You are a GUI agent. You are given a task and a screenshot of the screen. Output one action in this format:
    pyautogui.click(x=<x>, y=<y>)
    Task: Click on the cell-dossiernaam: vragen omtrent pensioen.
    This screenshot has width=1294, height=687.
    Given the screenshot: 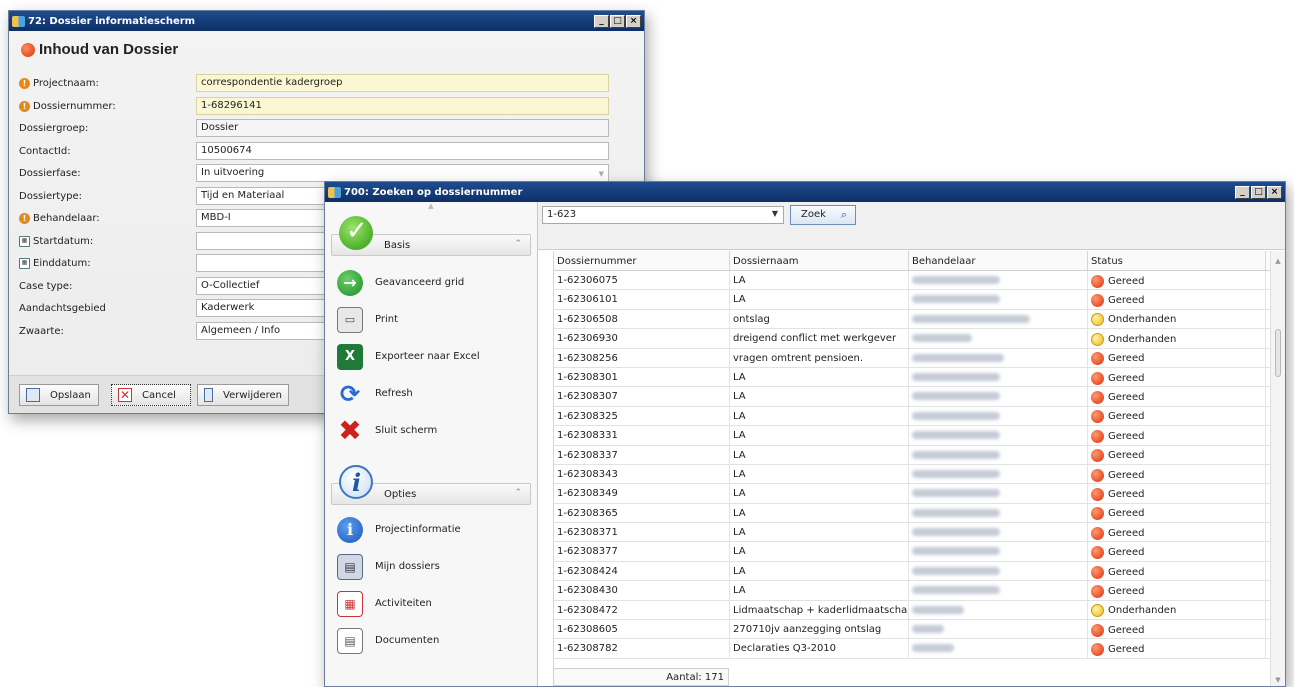 What is the action you would take?
    pyautogui.click(x=819, y=357)
    